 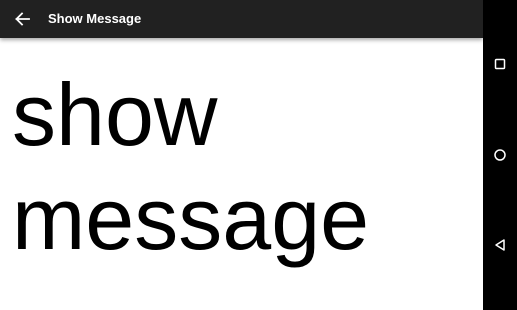 I want to click on square-icon, so click(x=500, y=64).